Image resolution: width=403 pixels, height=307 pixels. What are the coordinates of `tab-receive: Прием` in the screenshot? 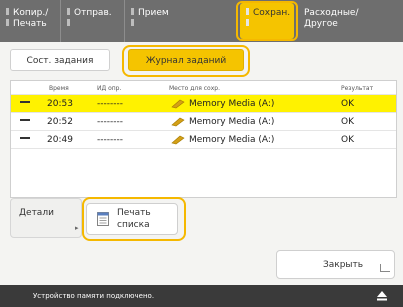 It's located at (153, 21).